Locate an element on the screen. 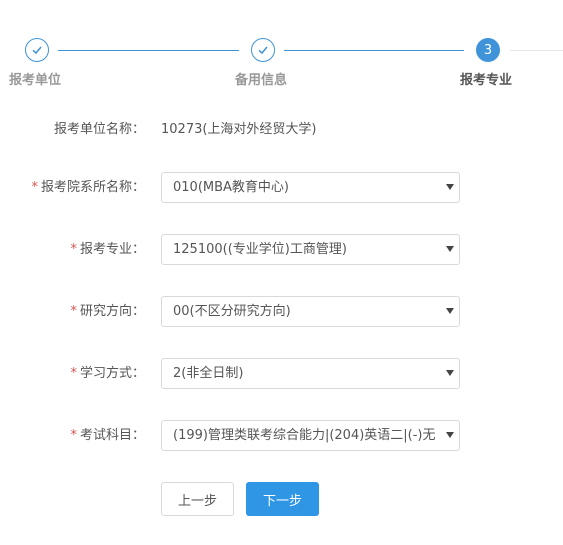 Image resolution: width=563 pixels, height=545 pixels. study-mode-select-value: 2(非全日制) is located at coordinates (208, 373).